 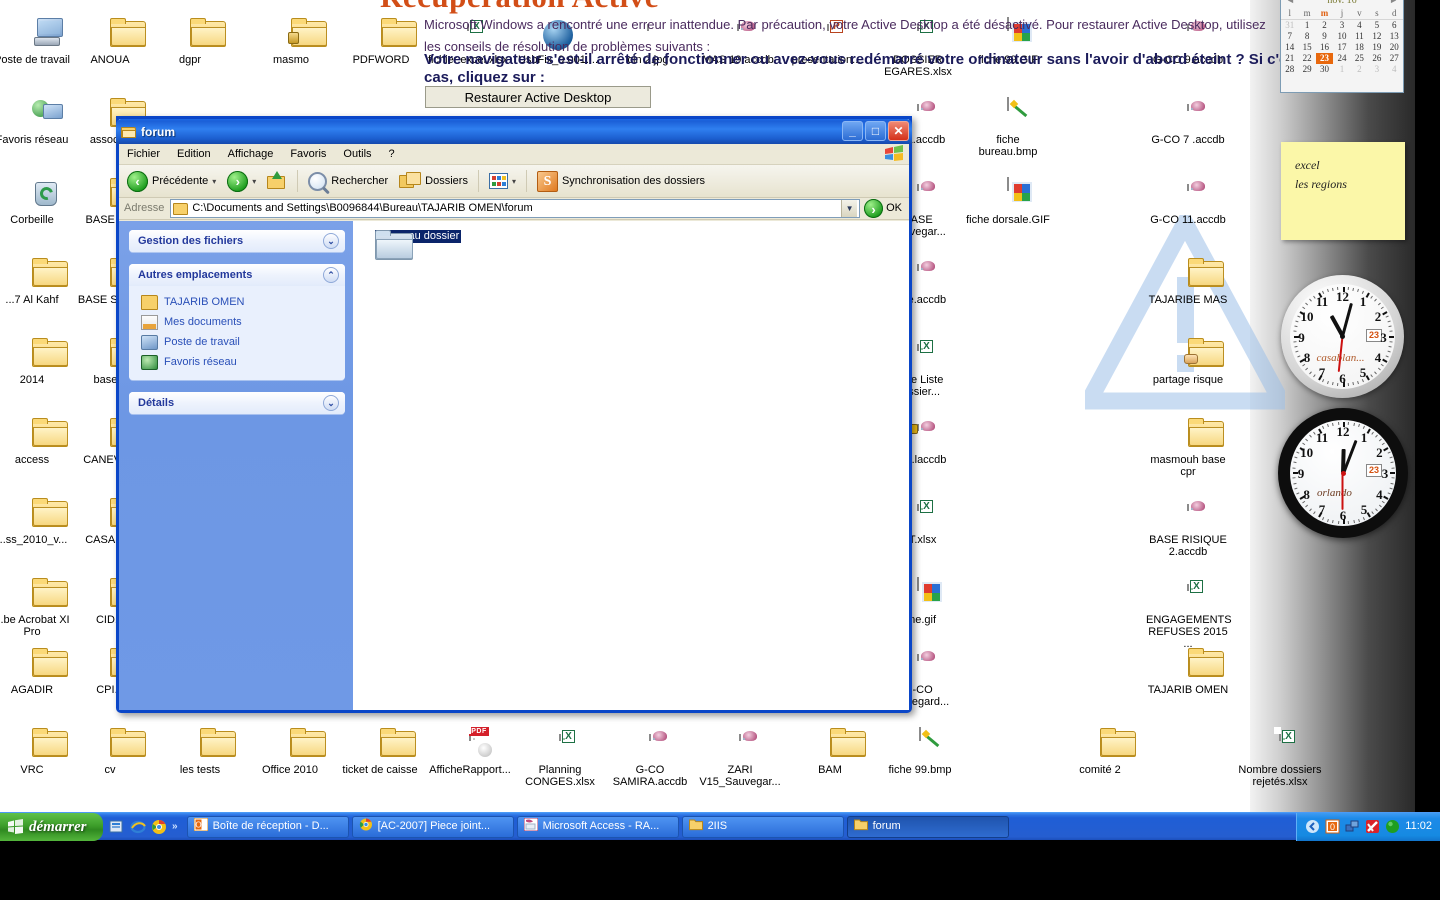 What do you see at coordinates (1289, 26) in the screenshot?
I see `calendar-day: 31` at bounding box center [1289, 26].